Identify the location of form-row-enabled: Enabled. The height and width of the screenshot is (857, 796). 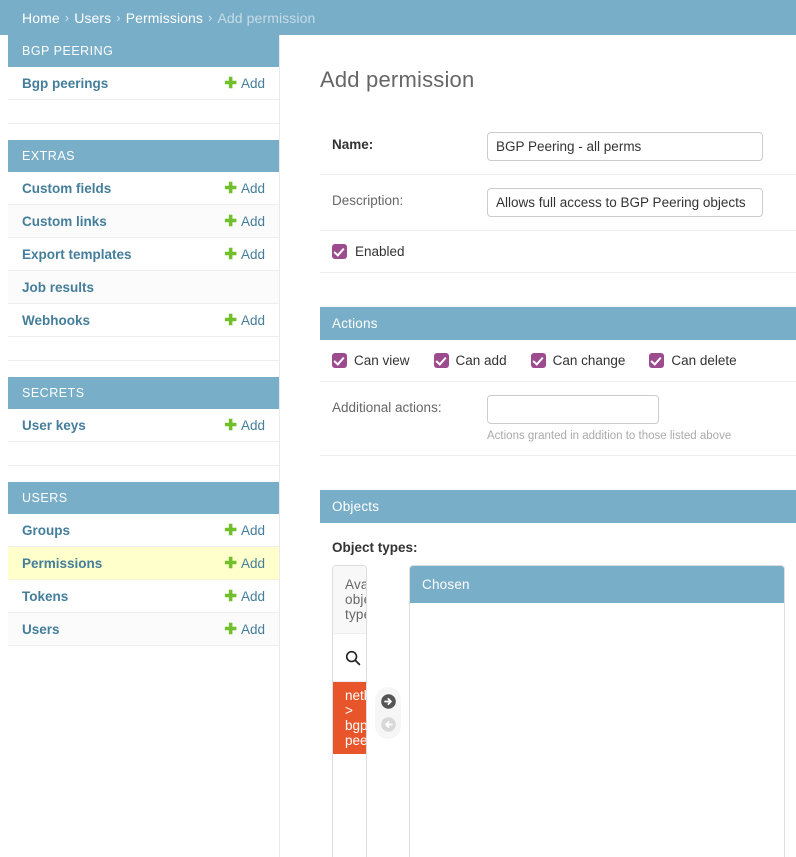
(558, 252).